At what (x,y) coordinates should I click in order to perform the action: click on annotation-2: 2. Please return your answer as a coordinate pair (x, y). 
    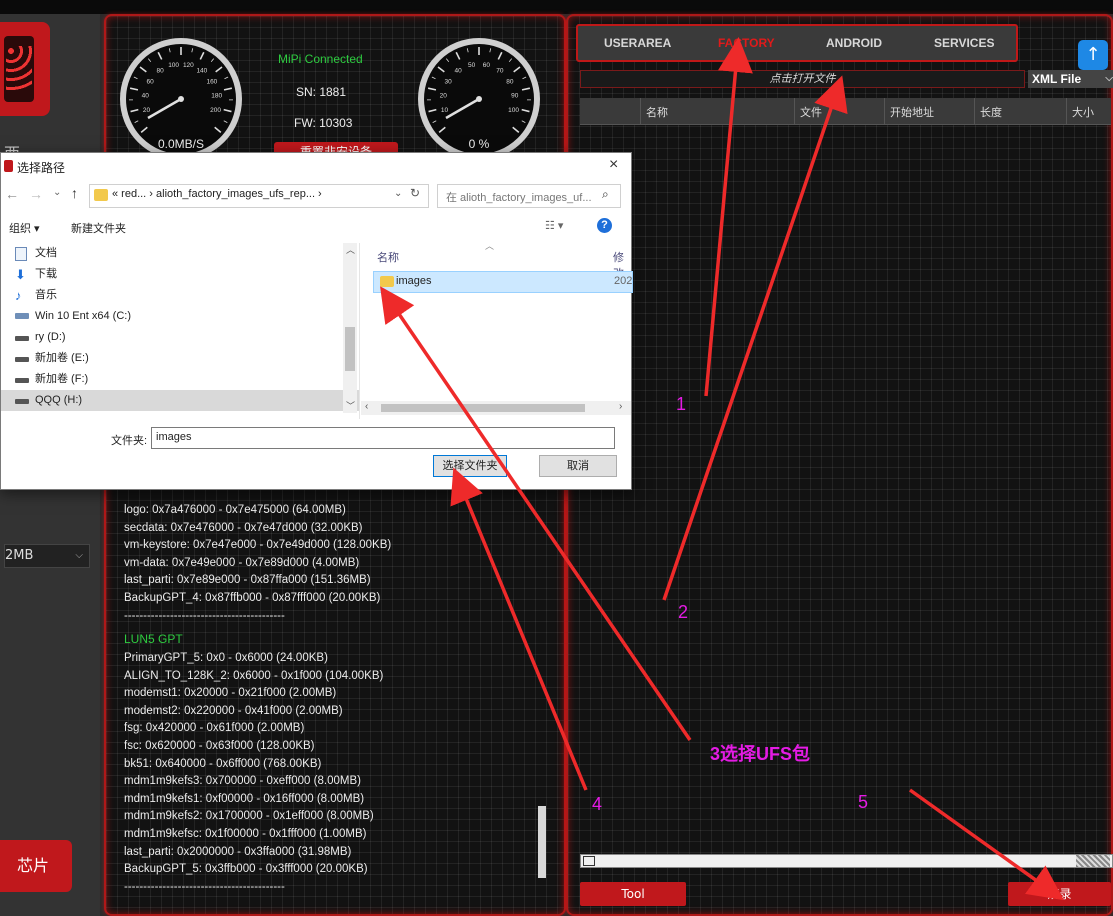
    Looking at the image, I should click on (683, 612).